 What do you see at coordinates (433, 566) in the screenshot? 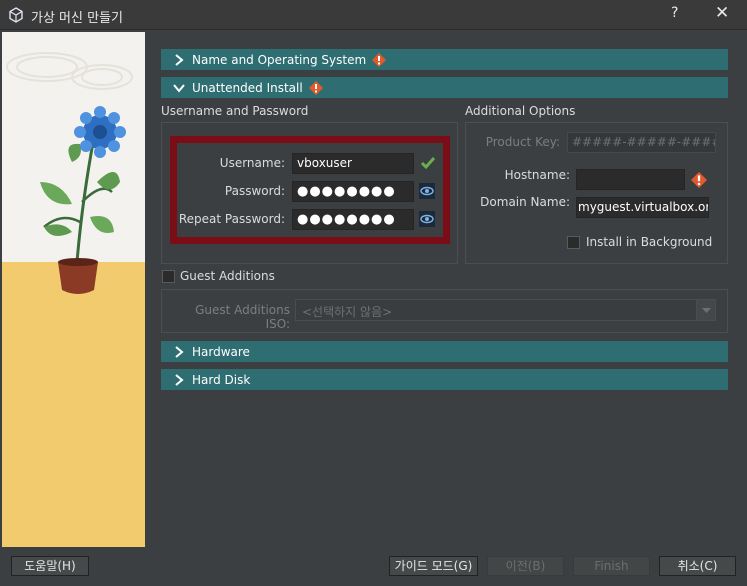
I see `guide-mode-button: 가이드 모드(G)` at bounding box center [433, 566].